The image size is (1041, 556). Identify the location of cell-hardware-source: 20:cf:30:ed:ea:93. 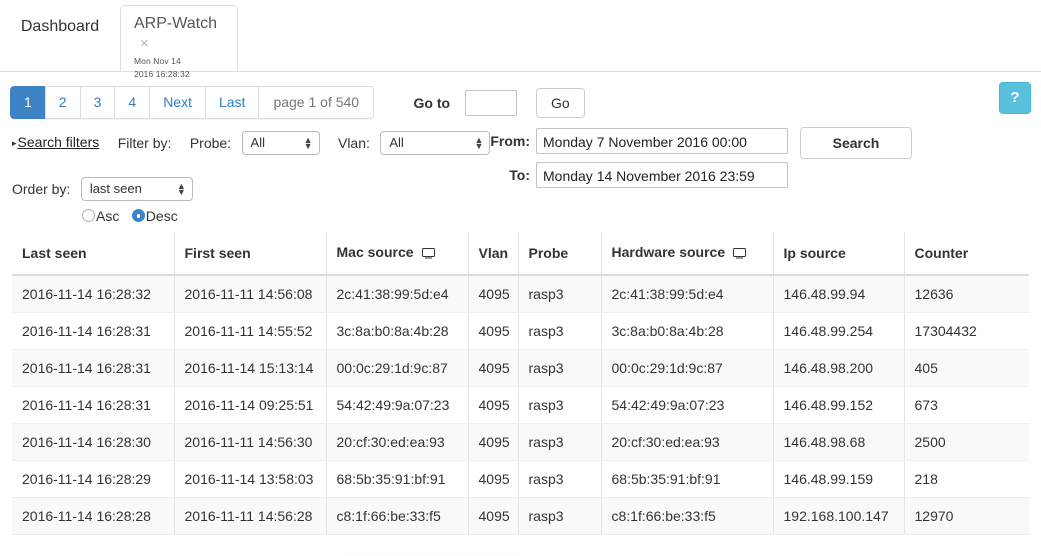
(687, 442).